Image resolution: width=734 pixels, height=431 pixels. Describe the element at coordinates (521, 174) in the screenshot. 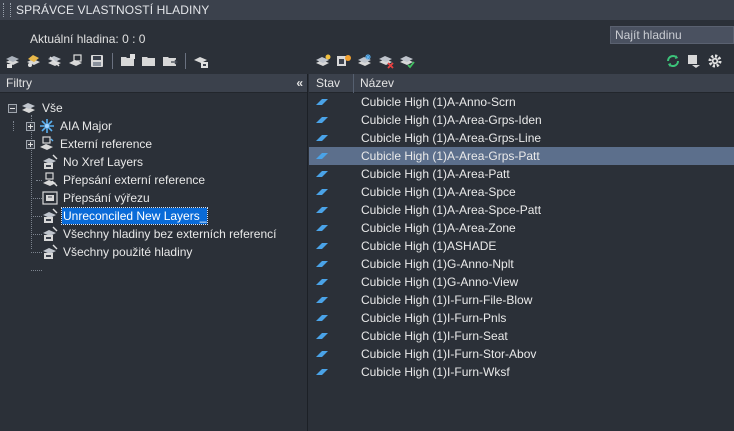

I see `table-row: Cubicle High (1)A-Area-Patt` at that location.